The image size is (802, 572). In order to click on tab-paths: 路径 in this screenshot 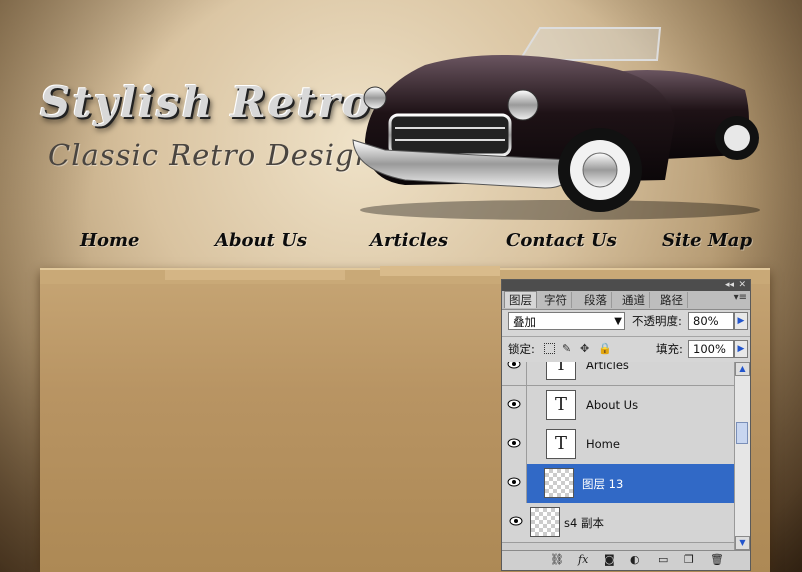, I will do `click(672, 300)`.